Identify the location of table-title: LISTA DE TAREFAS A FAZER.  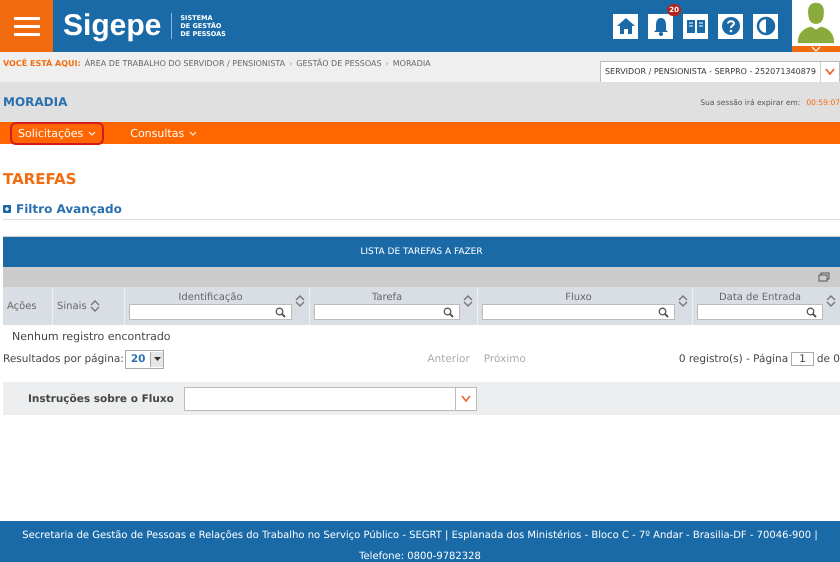
(421, 251).